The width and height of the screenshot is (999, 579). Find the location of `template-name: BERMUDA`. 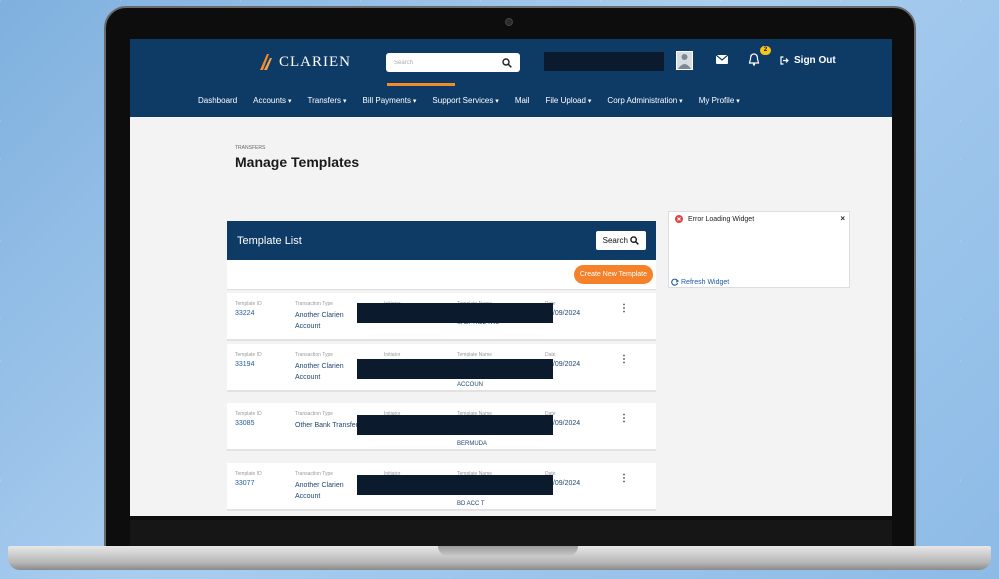

template-name: BERMUDA is located at coordinates (472, 444).